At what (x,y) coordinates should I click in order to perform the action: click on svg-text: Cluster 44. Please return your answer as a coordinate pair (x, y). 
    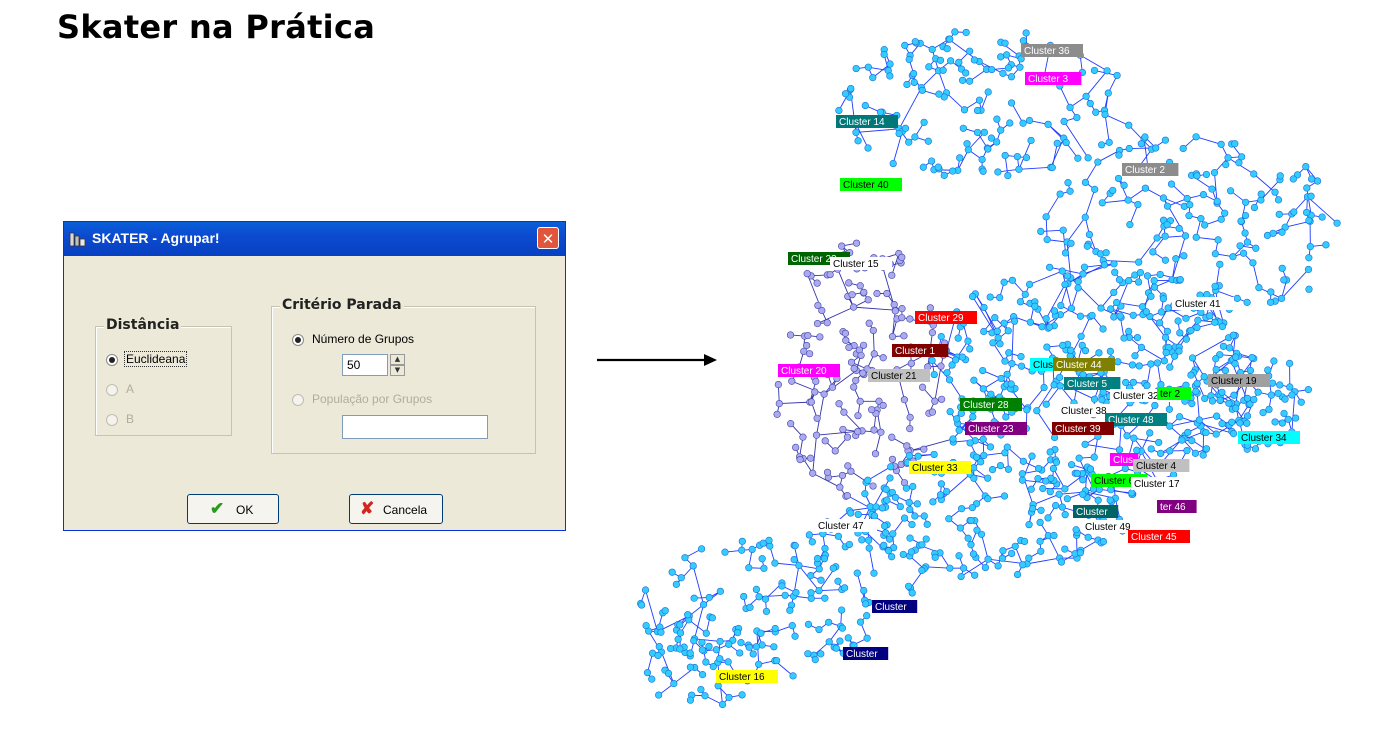
    Looking at the image, I should click on (1079, 365).